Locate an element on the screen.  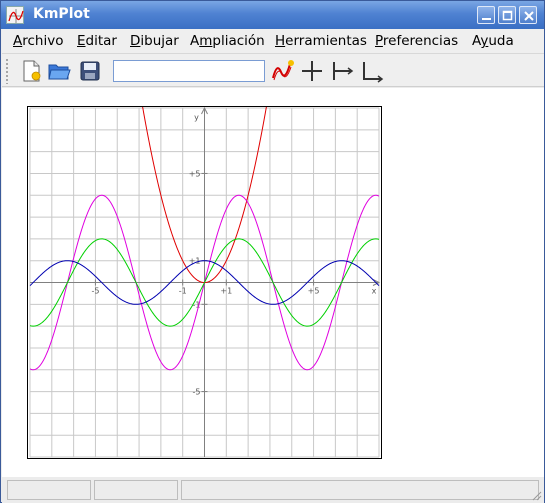
x-axis-label: x is located at coordinates (374, 291).